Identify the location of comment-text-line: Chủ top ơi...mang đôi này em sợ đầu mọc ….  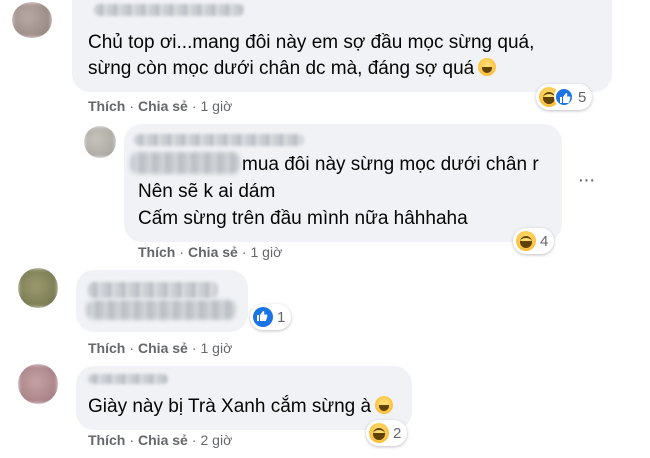
(311, 42).